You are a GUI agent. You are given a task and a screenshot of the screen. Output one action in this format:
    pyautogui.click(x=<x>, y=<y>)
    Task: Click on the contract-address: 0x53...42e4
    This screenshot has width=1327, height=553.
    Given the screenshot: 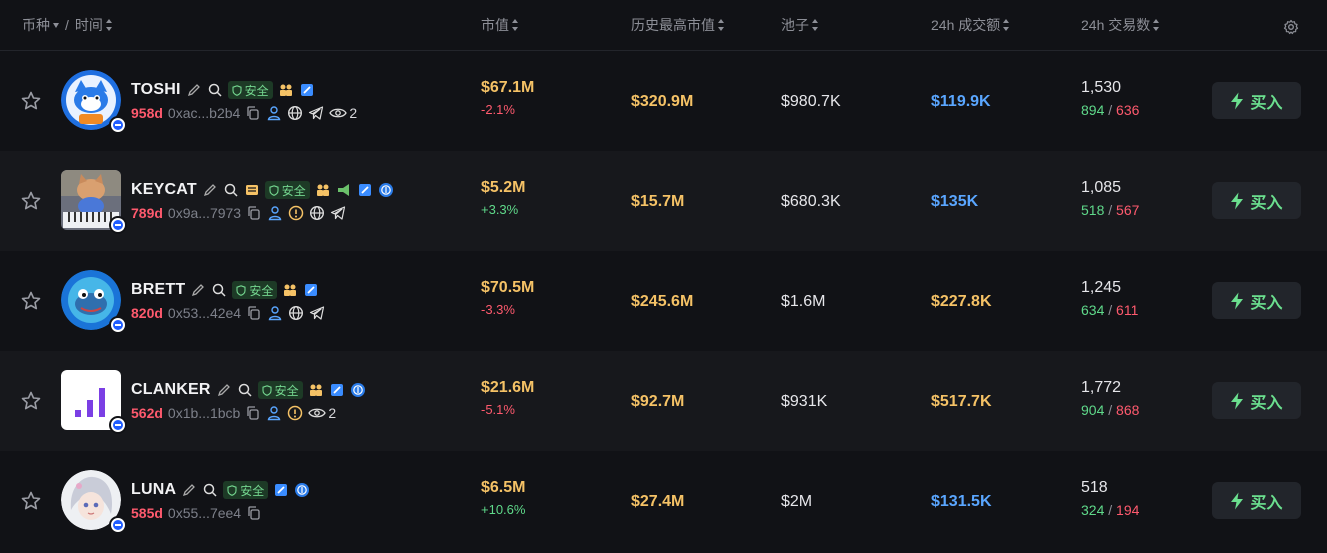 What is the action you would take?
    pyautogui.click(x=204, y=313)
    